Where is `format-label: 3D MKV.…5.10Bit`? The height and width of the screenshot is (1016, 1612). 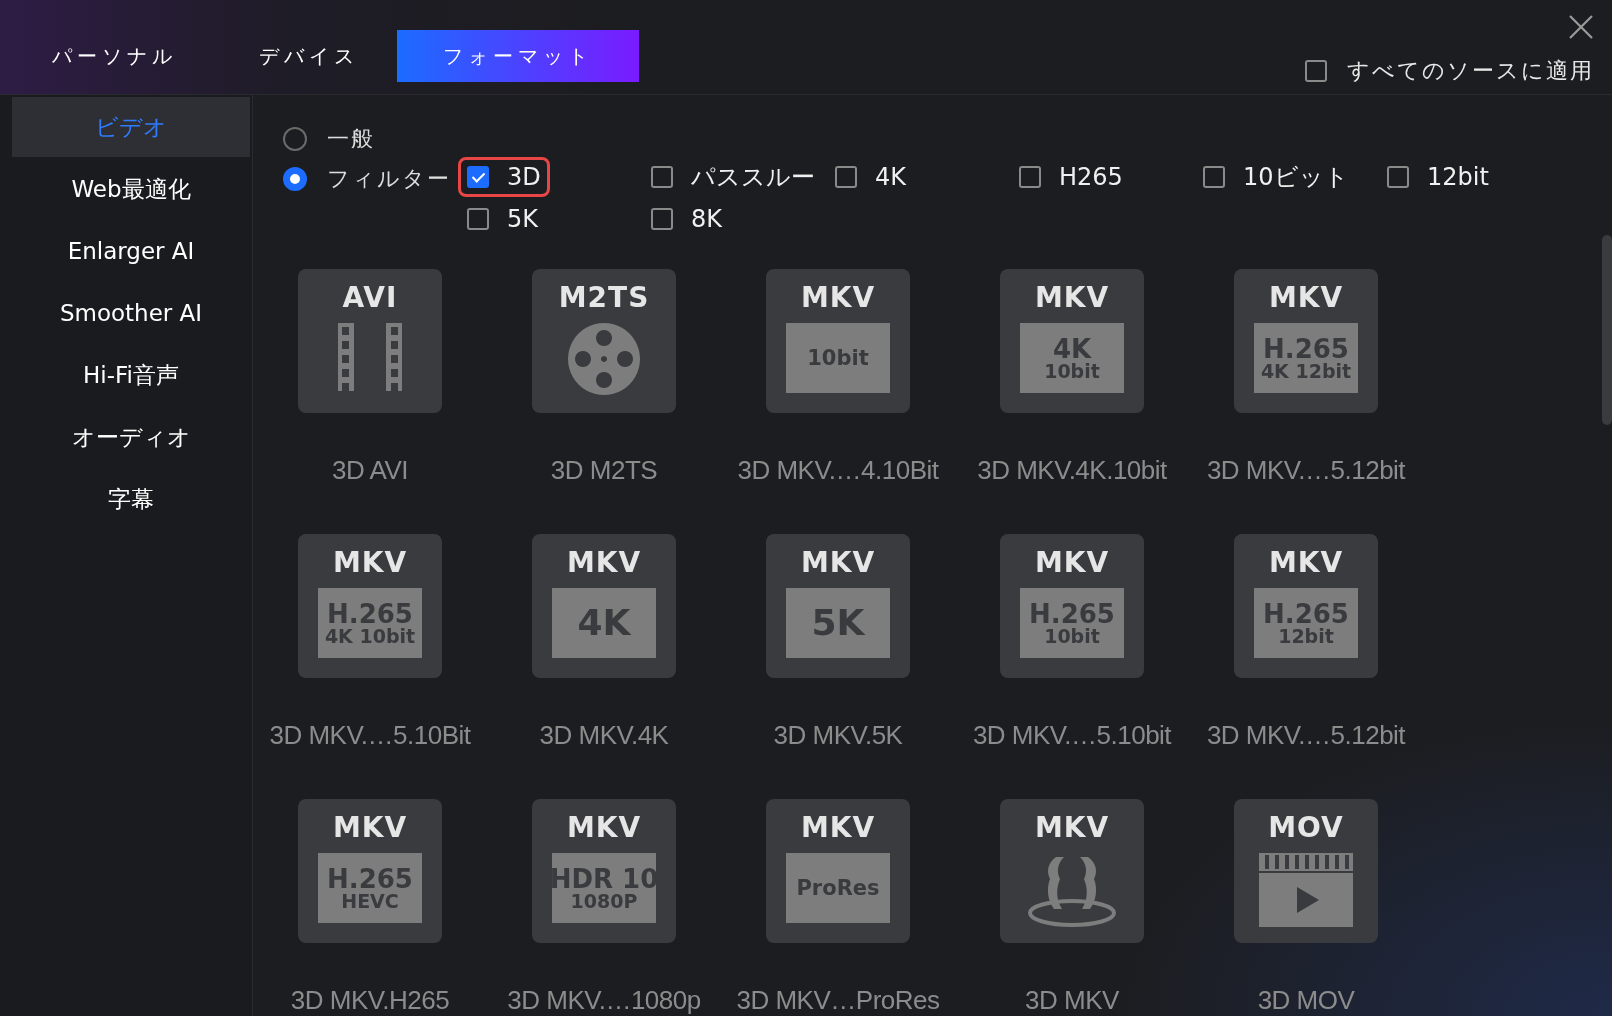 format-label: 3D MKV.…5.10Bit is located at coordinates (370, 735).